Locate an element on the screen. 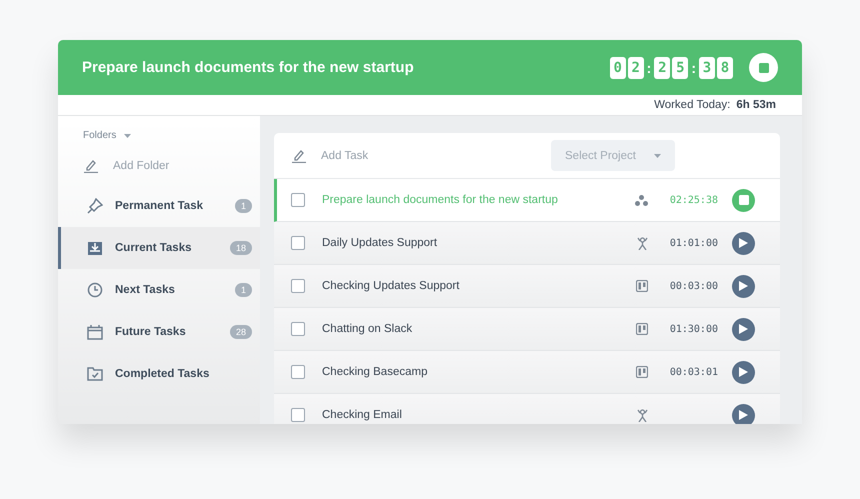 This screenshot has height=499, width=860. task-name: Checking Updates Support is located at coordinates (391, 286).